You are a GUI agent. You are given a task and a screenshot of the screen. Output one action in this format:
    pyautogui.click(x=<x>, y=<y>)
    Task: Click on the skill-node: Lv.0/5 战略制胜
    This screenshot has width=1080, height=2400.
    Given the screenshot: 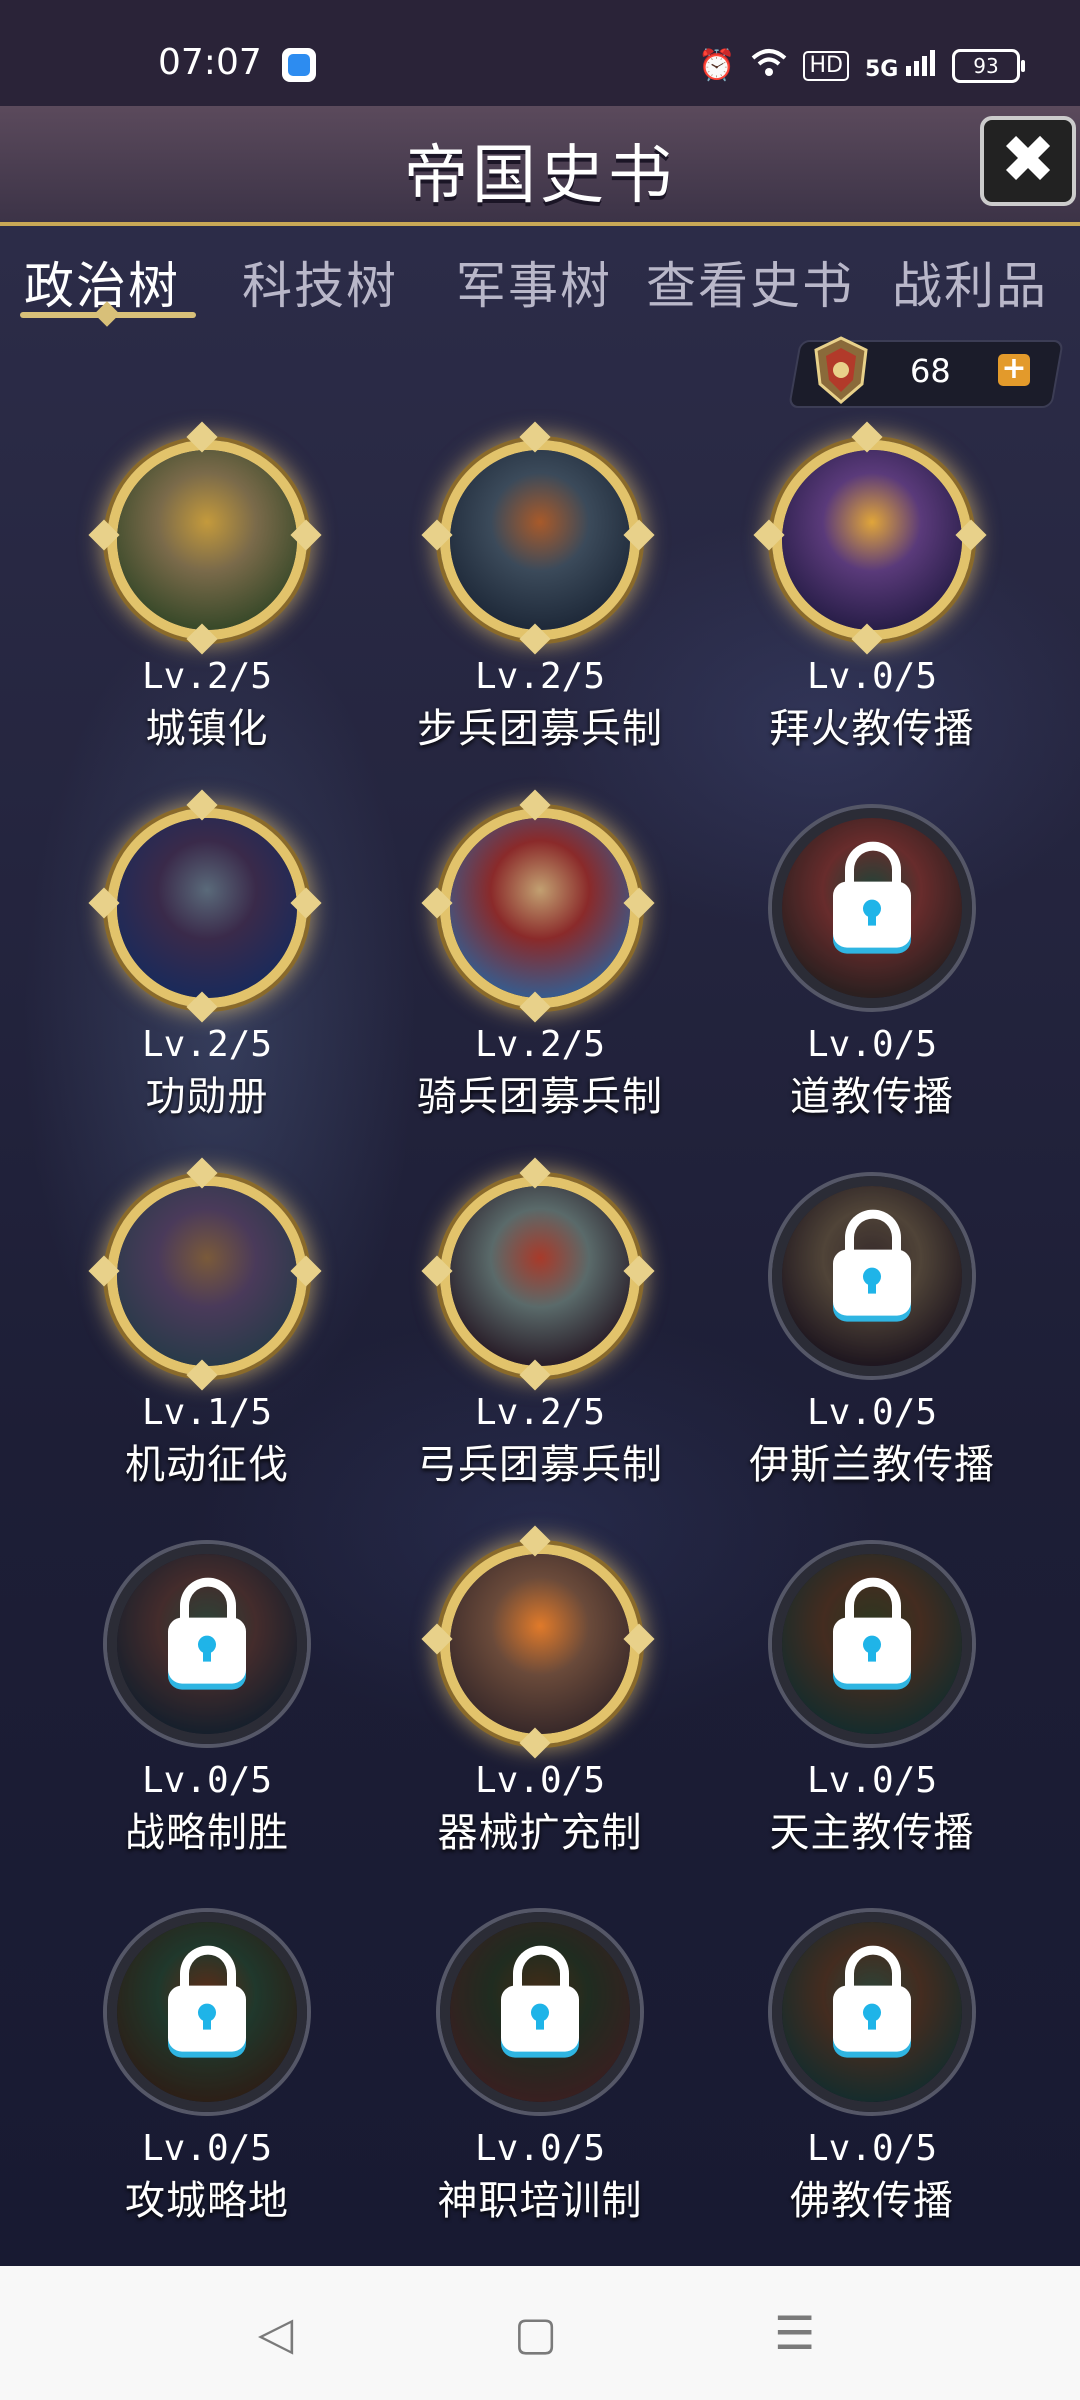 What is the action you would take?
    pyautogui.click(x=207, y=1695)
    